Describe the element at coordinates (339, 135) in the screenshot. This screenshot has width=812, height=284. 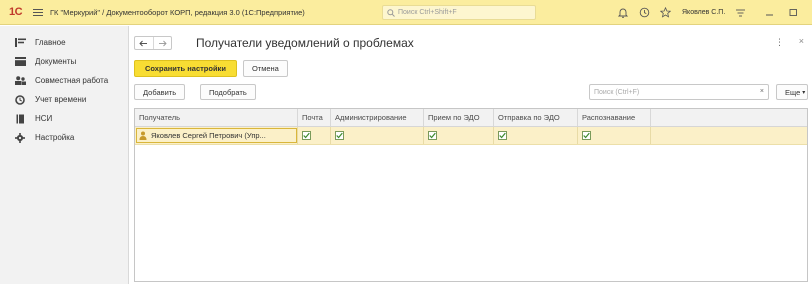
I see `administration-checkbox` at that location.